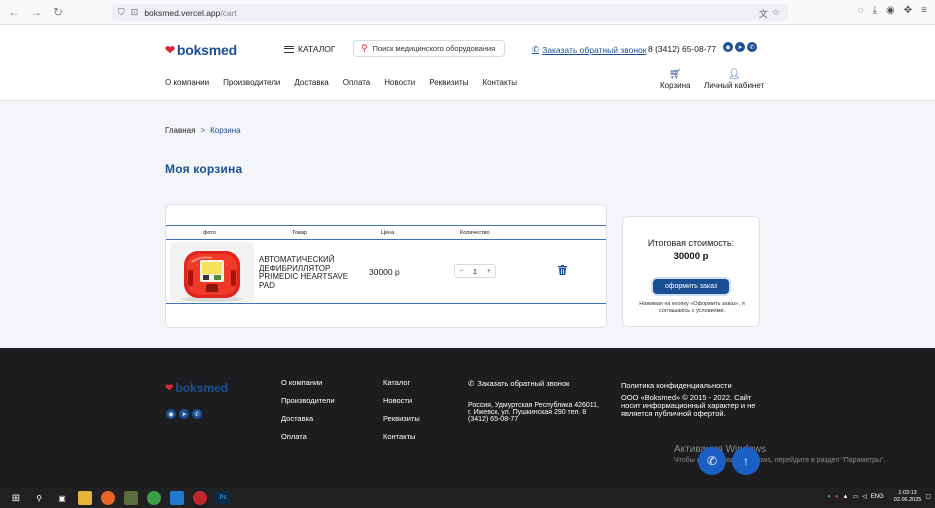  Describe the element at coordinates (763, 13) in the screenshot. I see `translate-icon: 文` at that location.